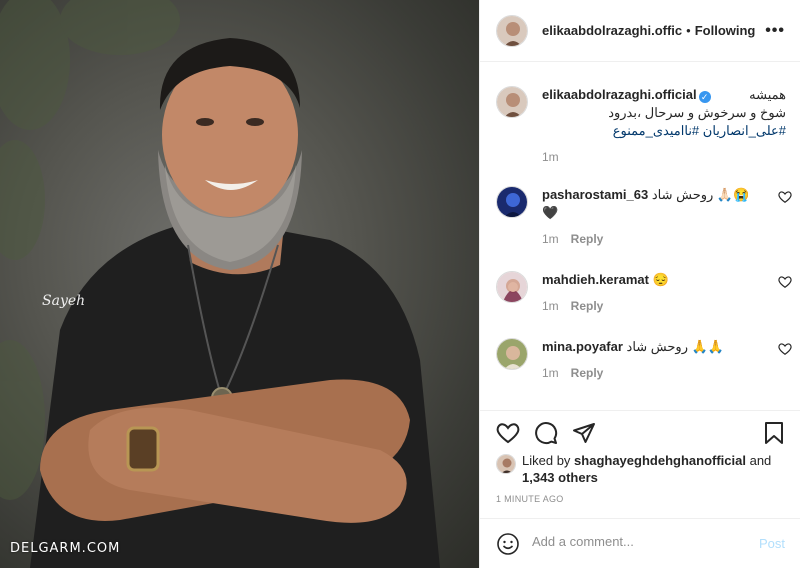 The image size is (800, 568). Describe the element at coordinates (582, 346) in the screenshot. I see `comment-username: mina.poyafar` at that location.